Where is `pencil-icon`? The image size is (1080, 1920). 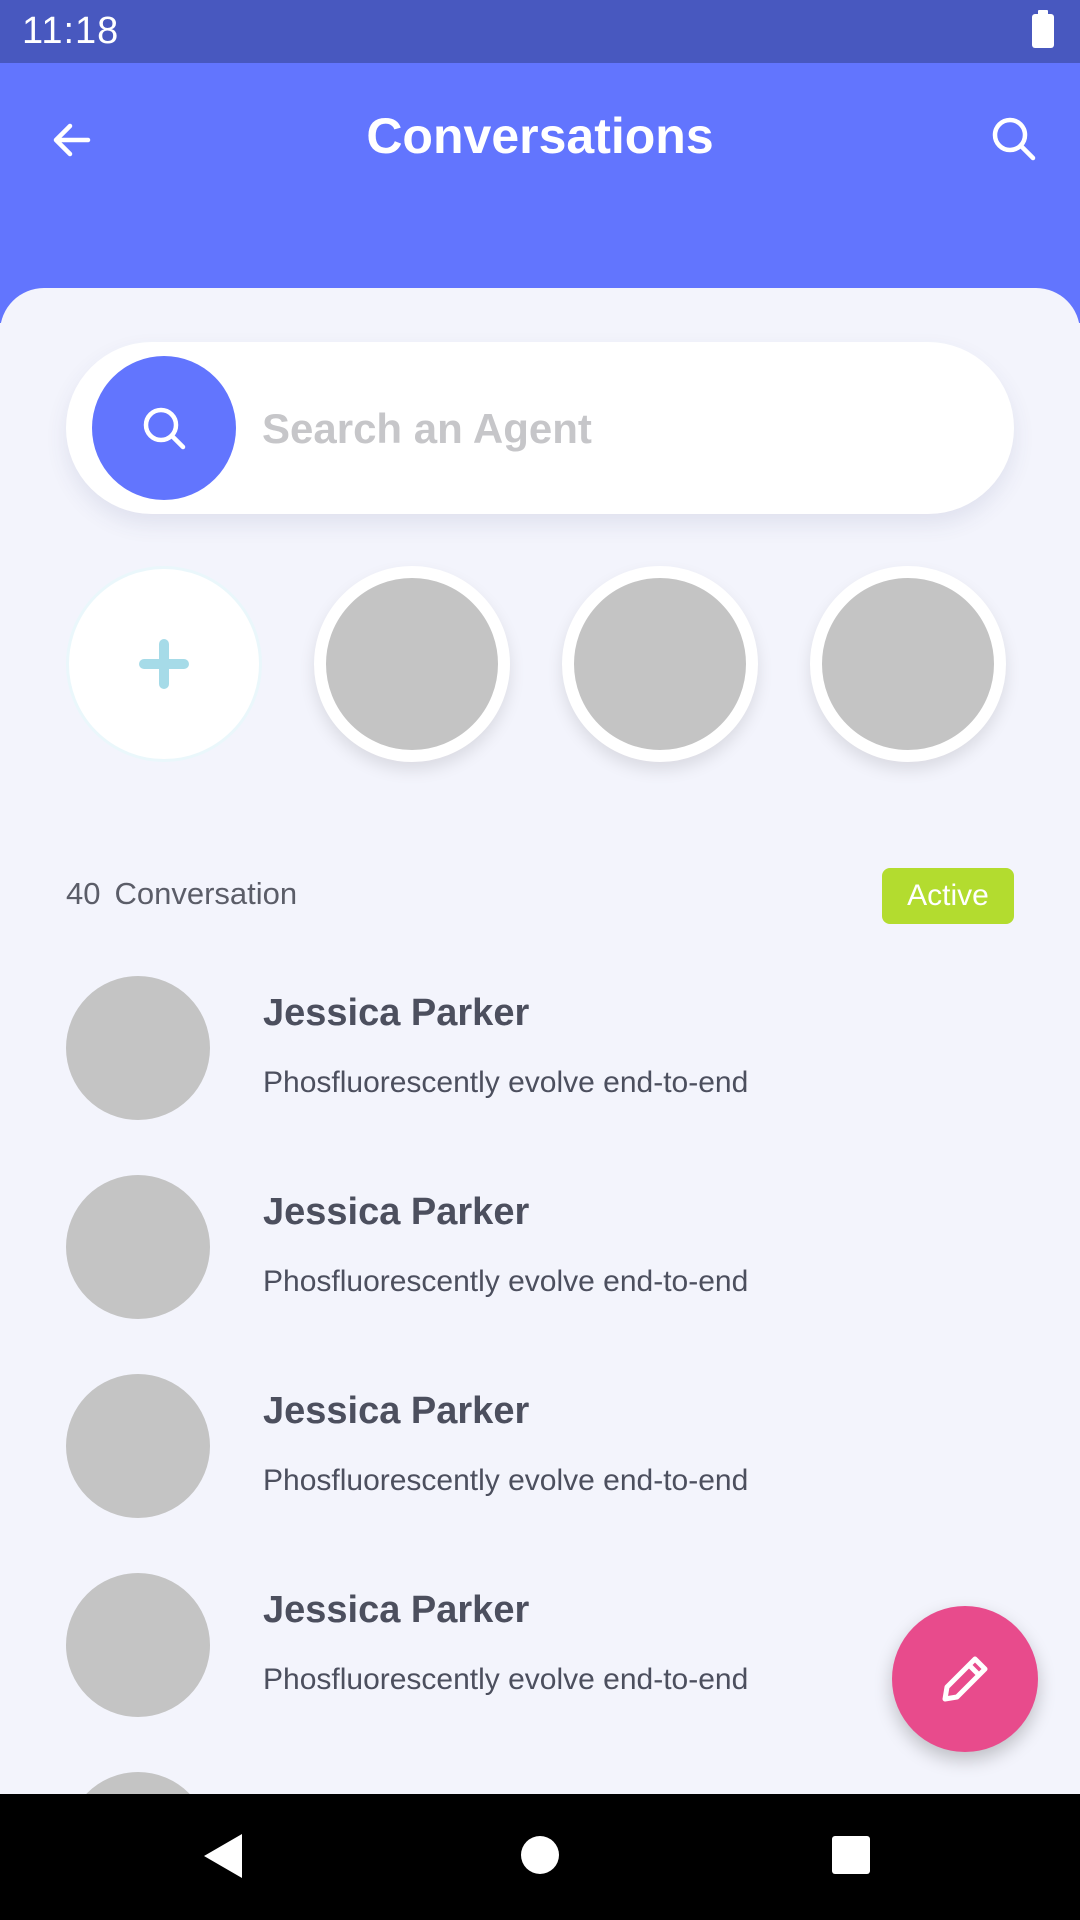
pencil-icon is located at coordinates (965, 1679).